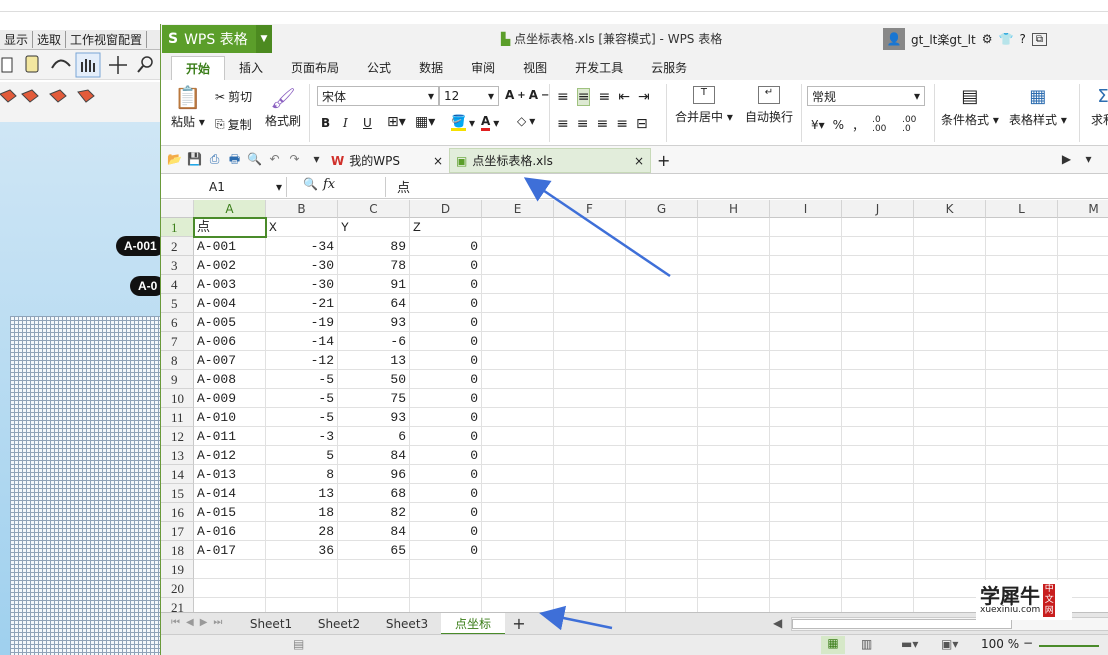 This screenshot has height=655, width=1108. Describe the element at coordinates (177, 227) in the screenshot. I see `row-header: 1` at that location.